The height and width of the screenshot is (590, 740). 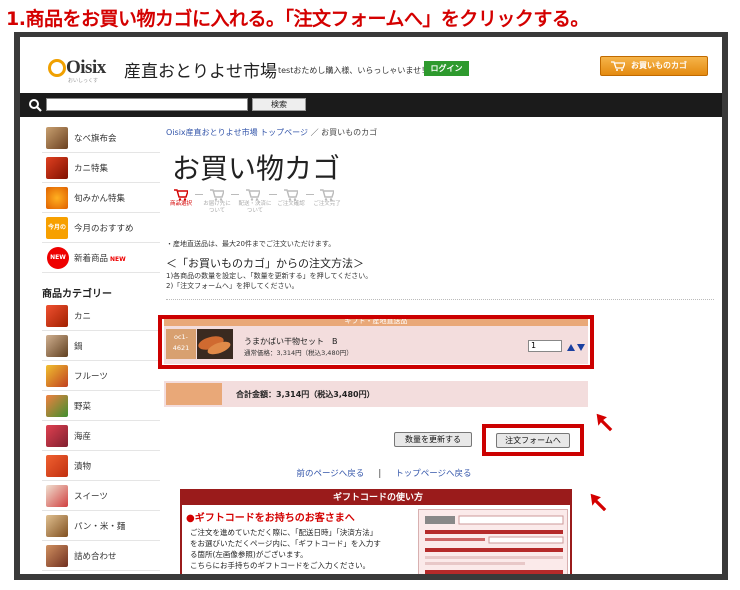 I want to click on cart-button: お買いものカゴ, so click(x=654, y=66).